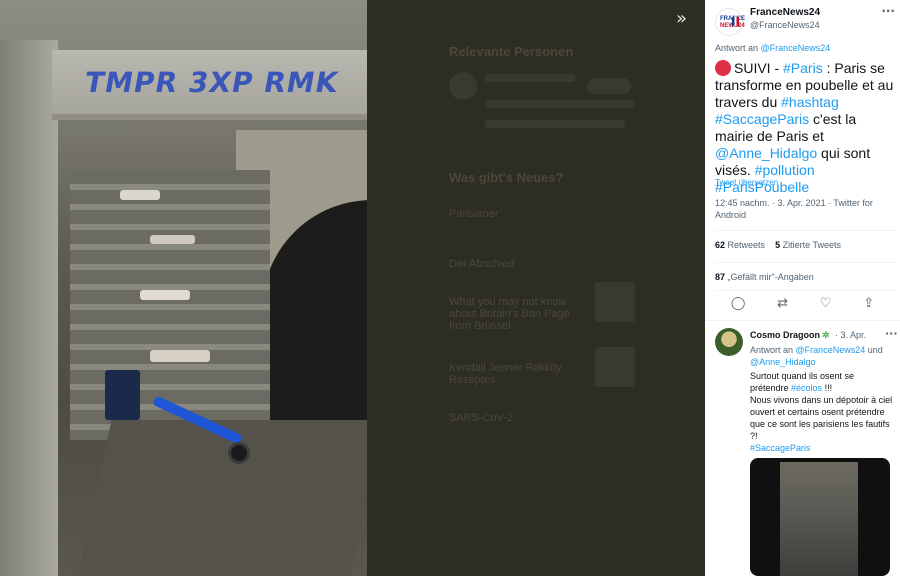  I want to click on bg-trend: Parisianer, so click(474, 214).